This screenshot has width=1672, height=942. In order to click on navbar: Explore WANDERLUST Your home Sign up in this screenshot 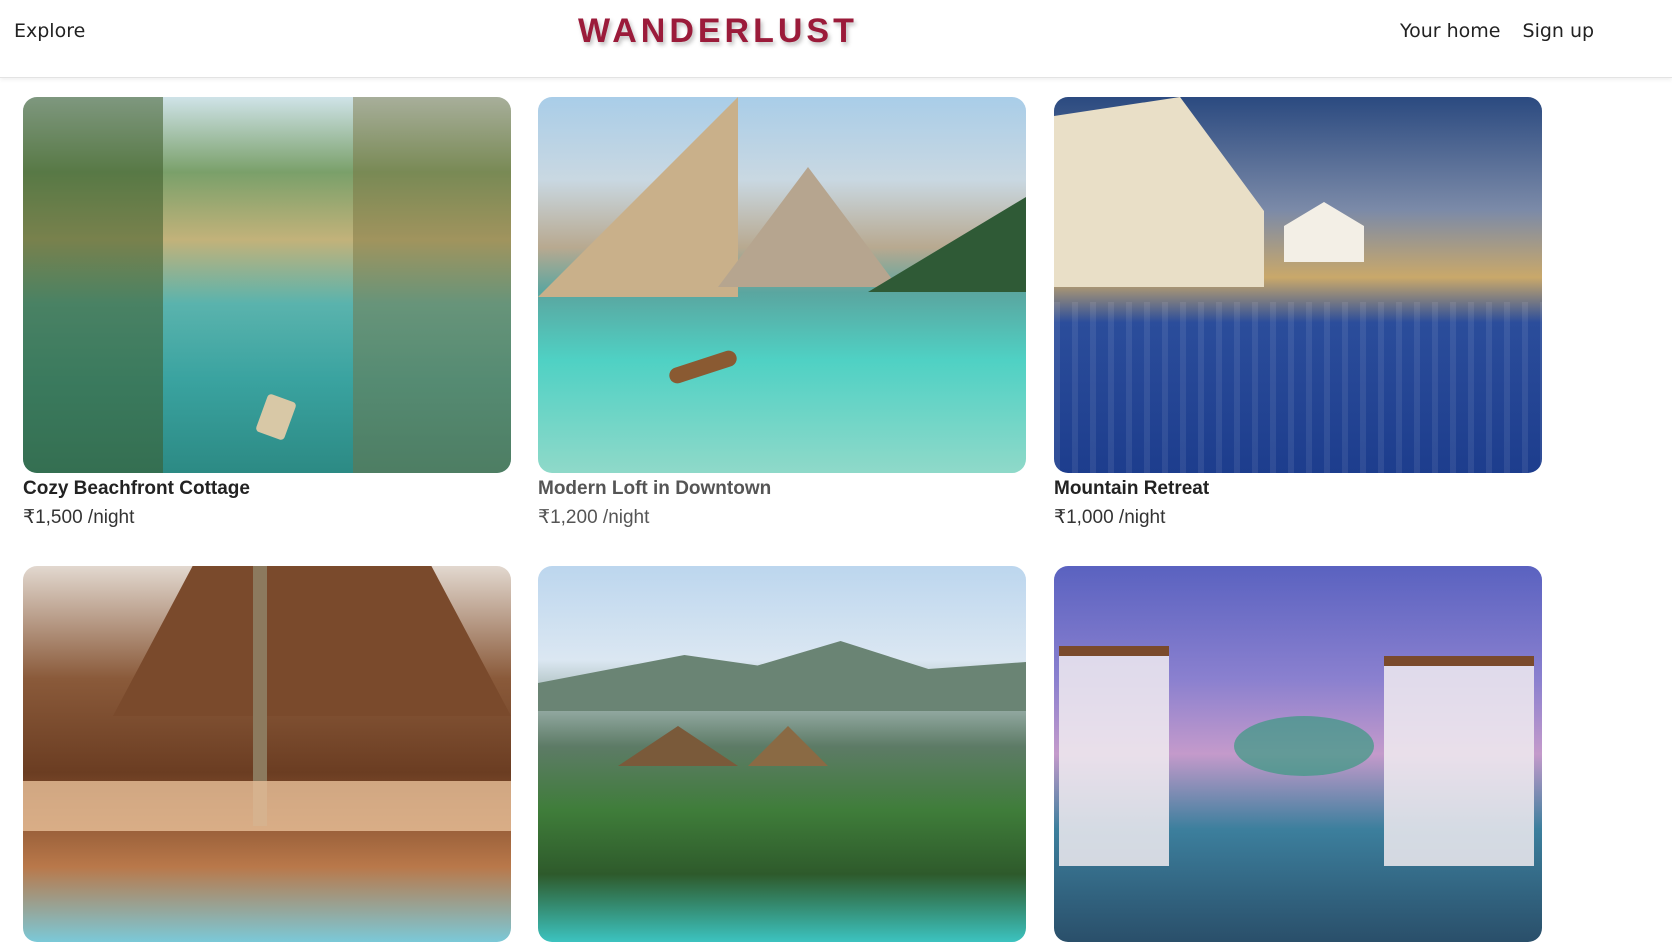, I will do `click(836, 39)`.